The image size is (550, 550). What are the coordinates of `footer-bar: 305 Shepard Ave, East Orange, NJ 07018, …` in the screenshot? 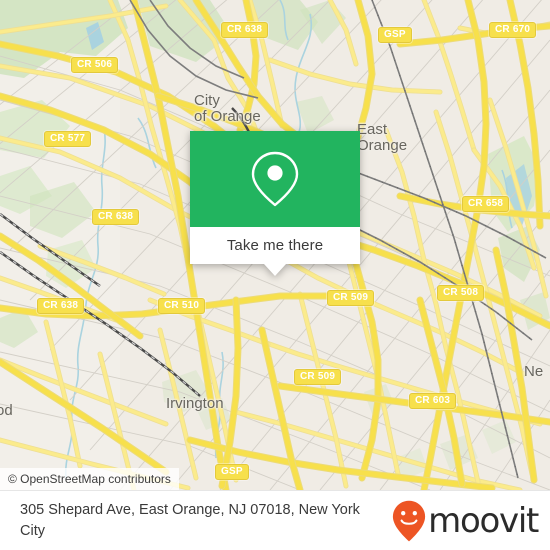 It's located at (275, 520).